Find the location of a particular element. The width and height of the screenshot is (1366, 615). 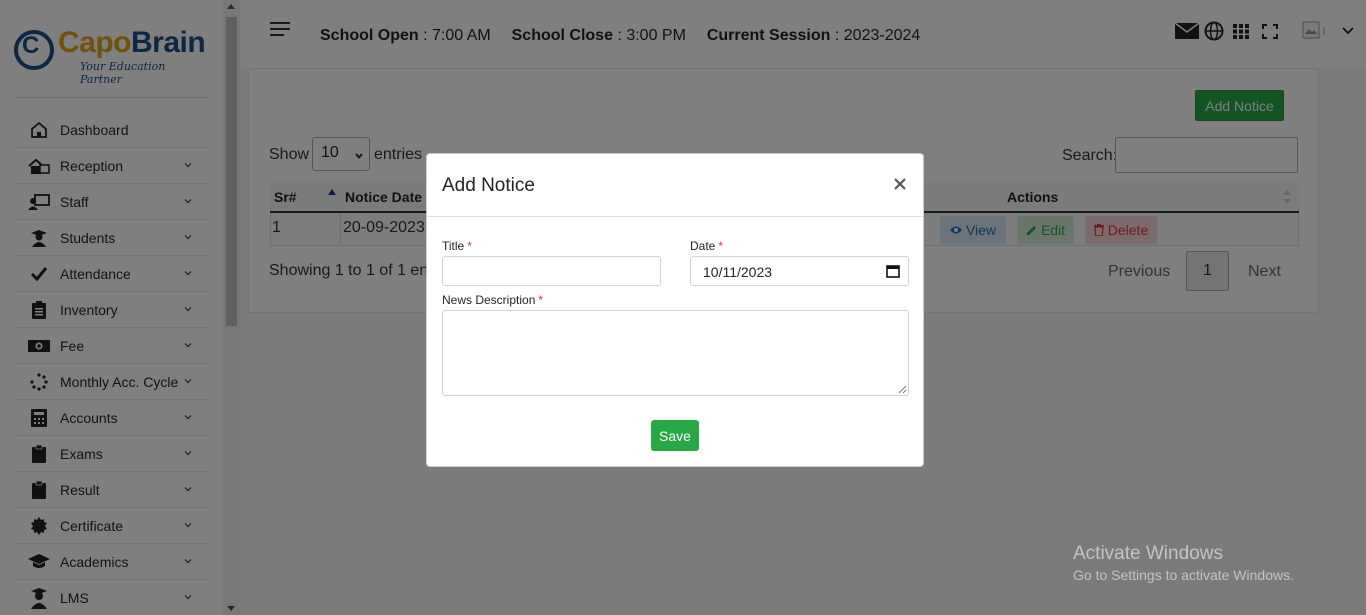

description-textarea is located at coordinates (675, 353).